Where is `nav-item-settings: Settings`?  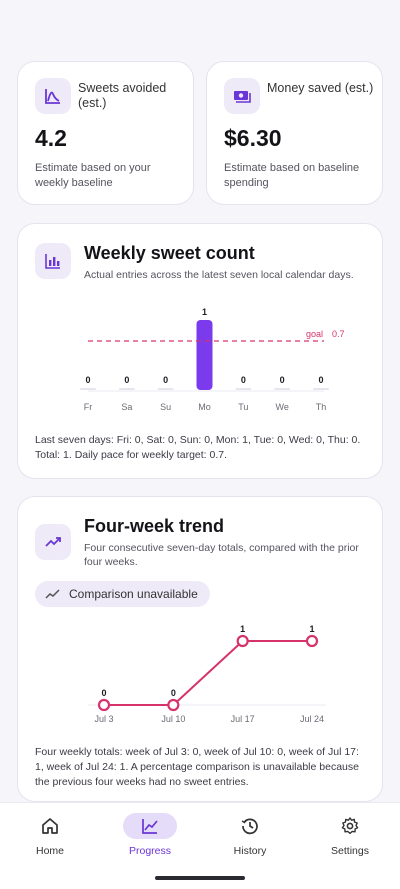 nav-item-settings: Settings is located at coordinates (350, 835).